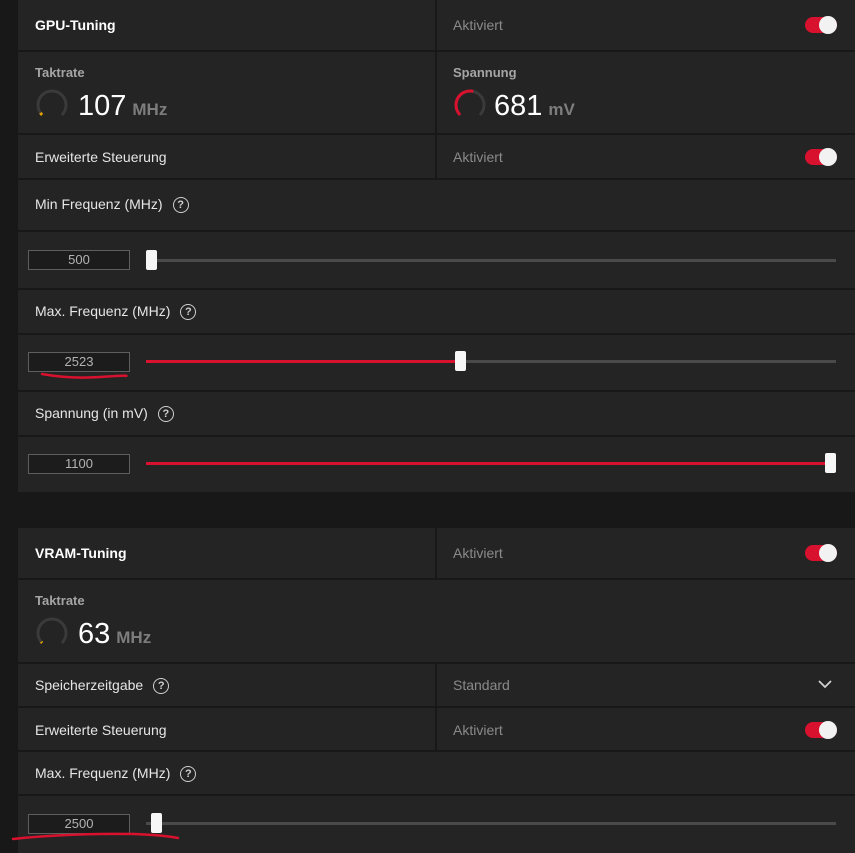 The image size is (855, 853). Describe the element at coordinates (478, 25) in the screenshot. I see `gpu-tuning-status: Aktiviert` at that location.